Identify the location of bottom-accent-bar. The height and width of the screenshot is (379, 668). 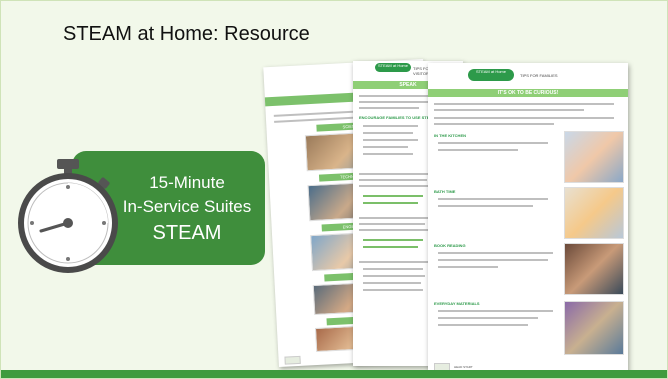
(334, 374).